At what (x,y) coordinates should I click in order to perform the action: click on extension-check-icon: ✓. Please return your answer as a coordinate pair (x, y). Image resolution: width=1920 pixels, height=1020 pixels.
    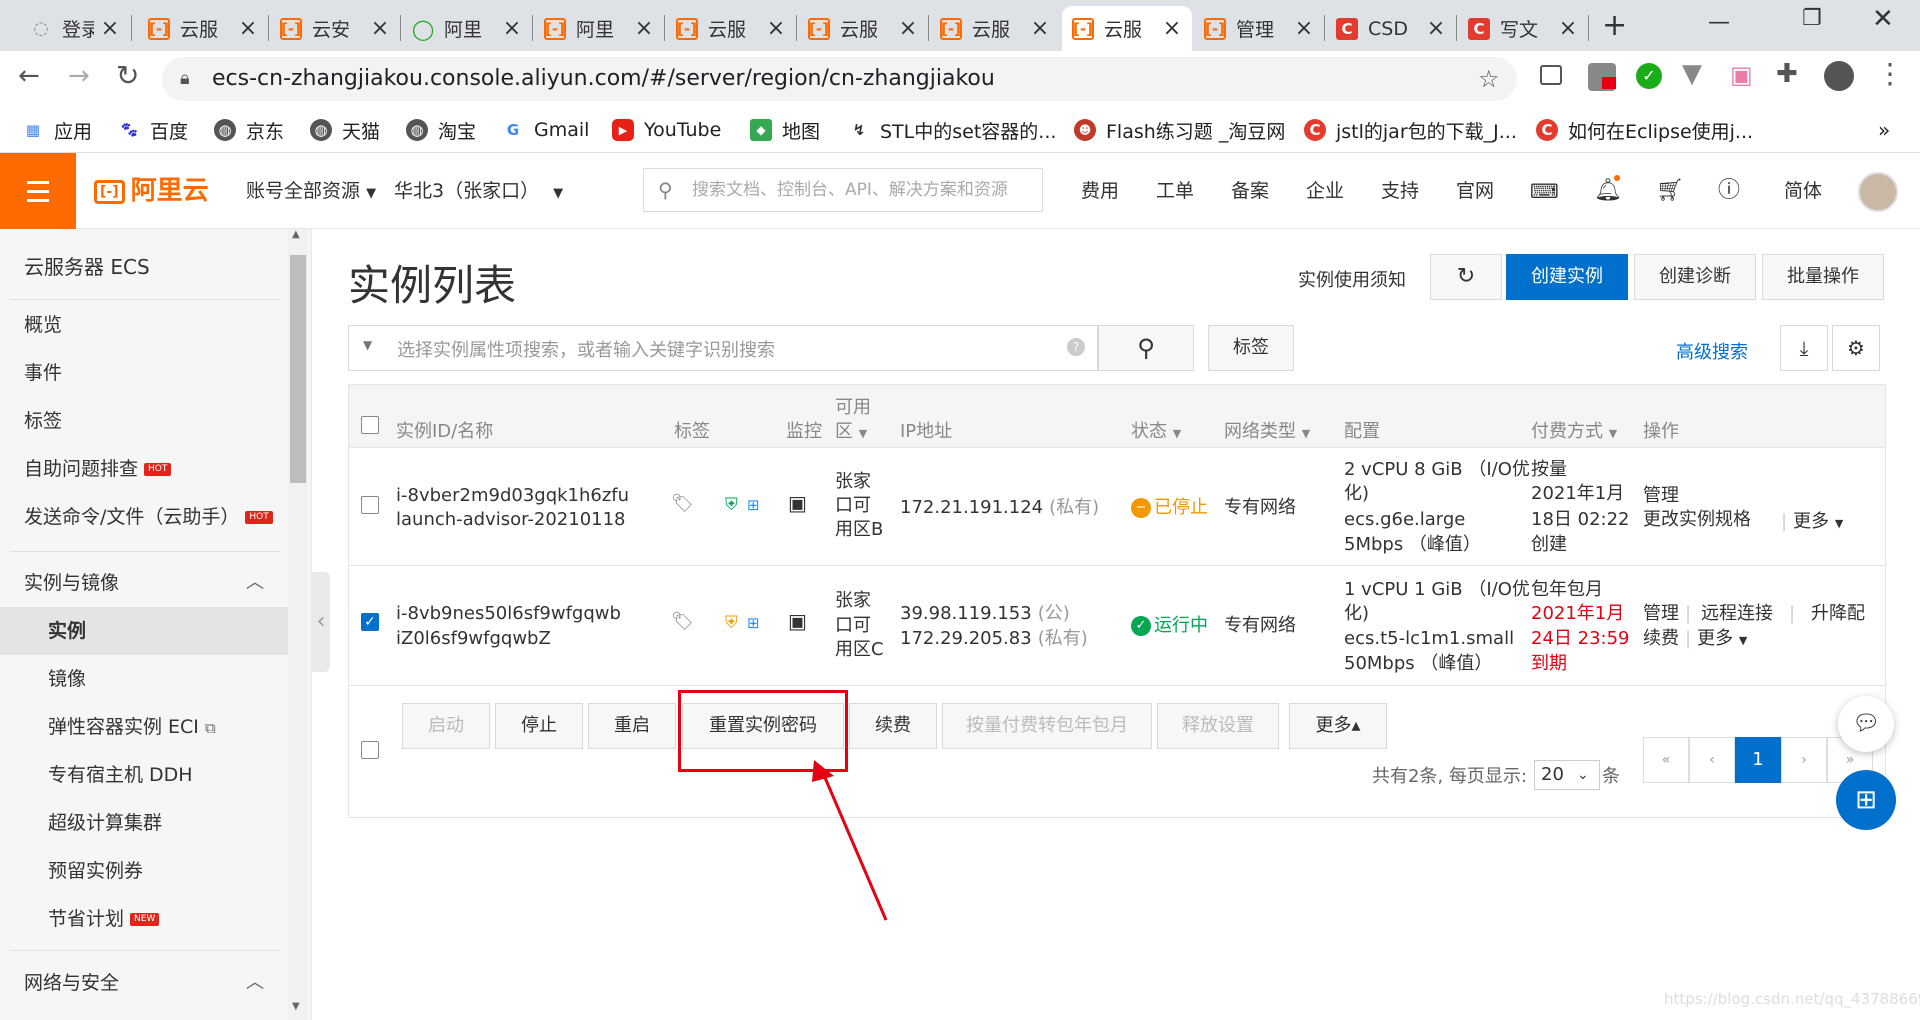
    Looking at the image, I should click on (1649, 76).